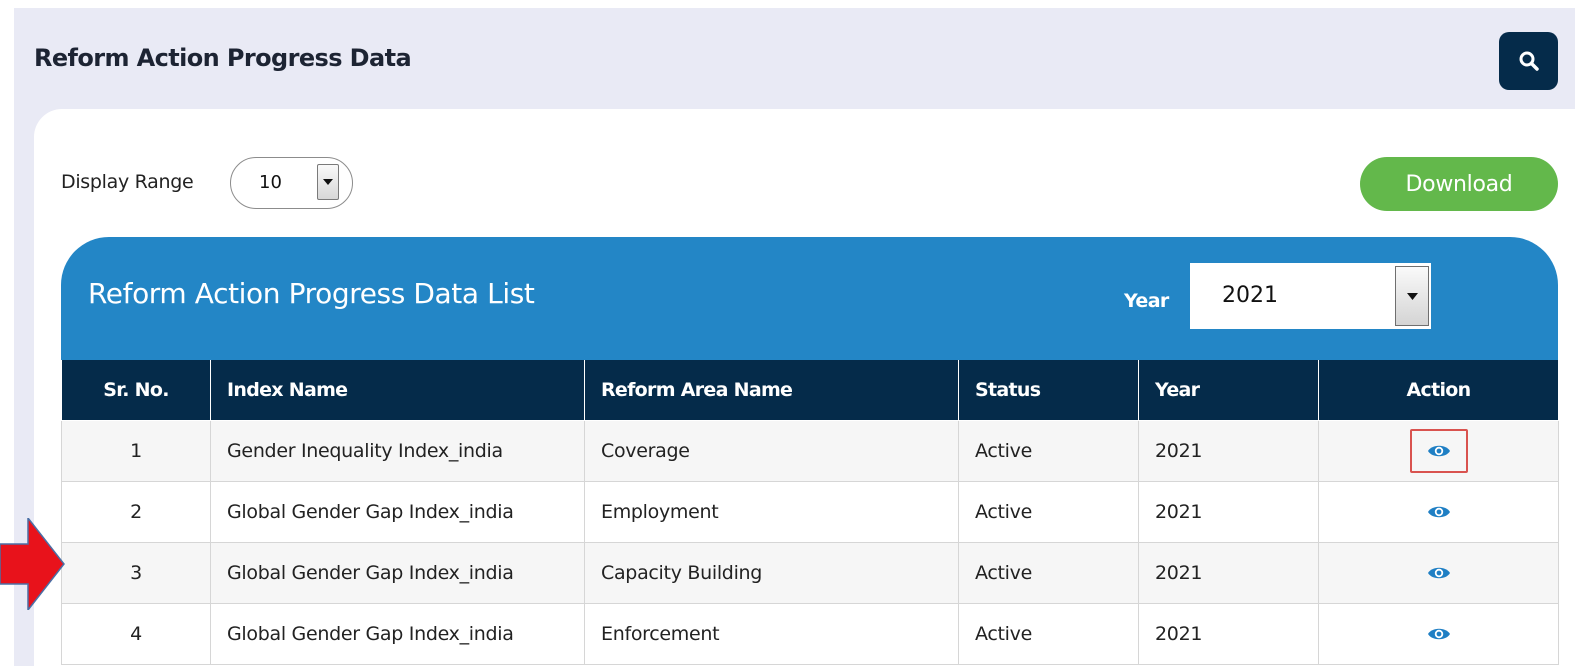  What do you see at coordinates (223, 58) in the screenshot?
I see `page-title: Reform Action Progress Data` at bounding box center [223, 58].